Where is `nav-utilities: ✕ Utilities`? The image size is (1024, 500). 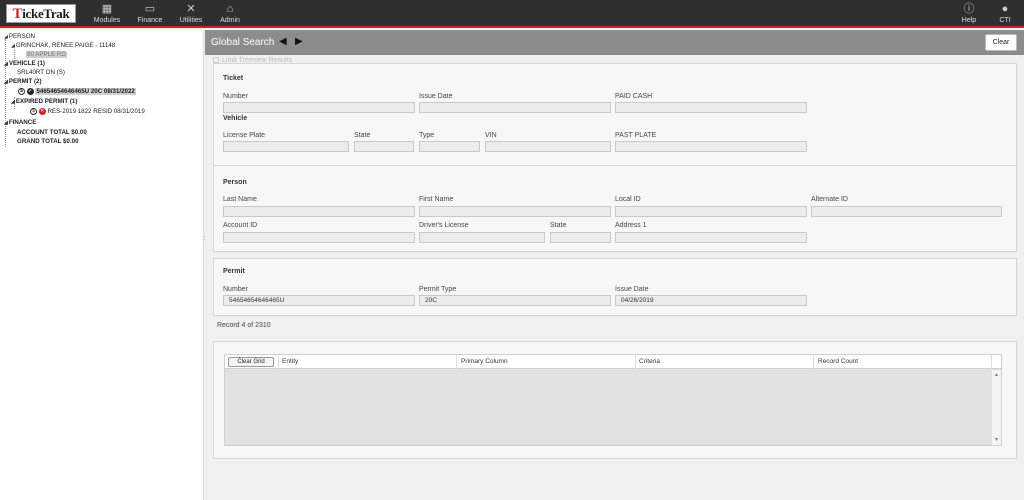
nav-utilities: ✕ Utilities is located at coordinates (191, 15).